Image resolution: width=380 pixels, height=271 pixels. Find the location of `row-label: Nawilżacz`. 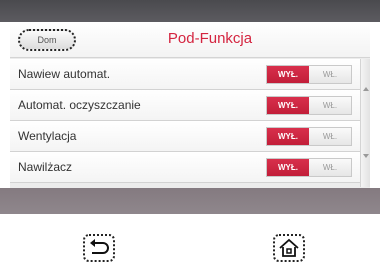

row-label: Nawilżacz is located at coordinates (45, 167).